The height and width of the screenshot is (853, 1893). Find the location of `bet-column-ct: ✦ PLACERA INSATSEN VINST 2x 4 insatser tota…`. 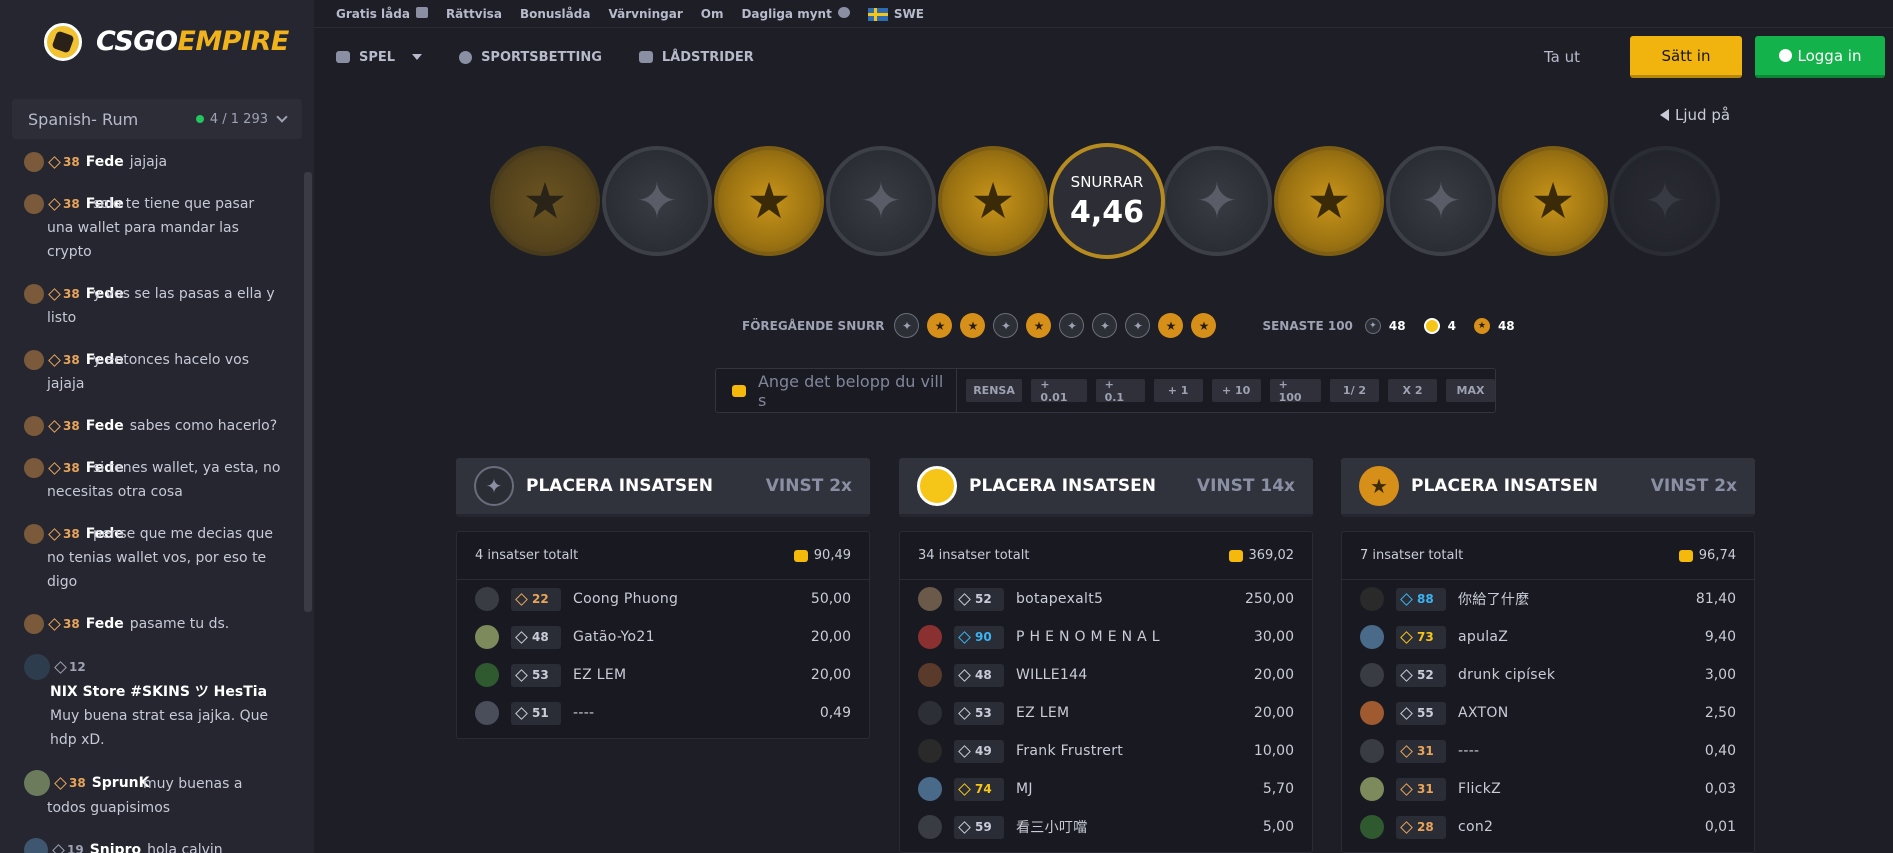

bet-column-ct: ✦ PLACERA INSATSEN VINST 2x 4 insatser tota… is located at coordinates (663, 598).